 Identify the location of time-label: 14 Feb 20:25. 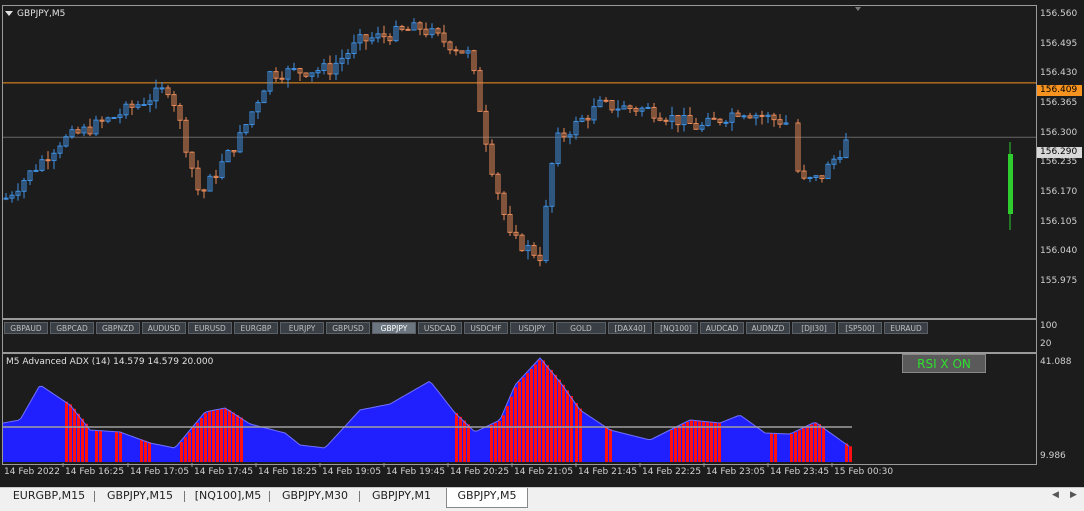
(480, 472).